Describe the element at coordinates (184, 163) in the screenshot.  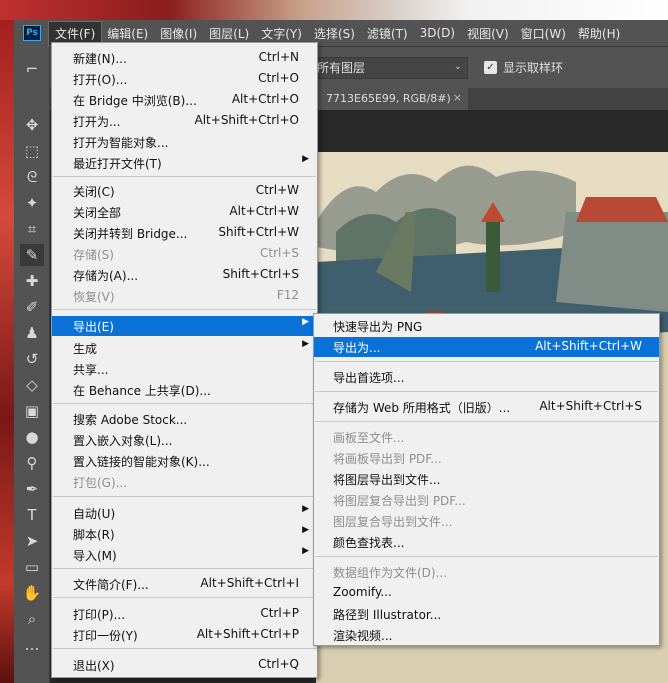
I see `menu-item-recent-files: 最近打开文件(T) ▶` at that location.